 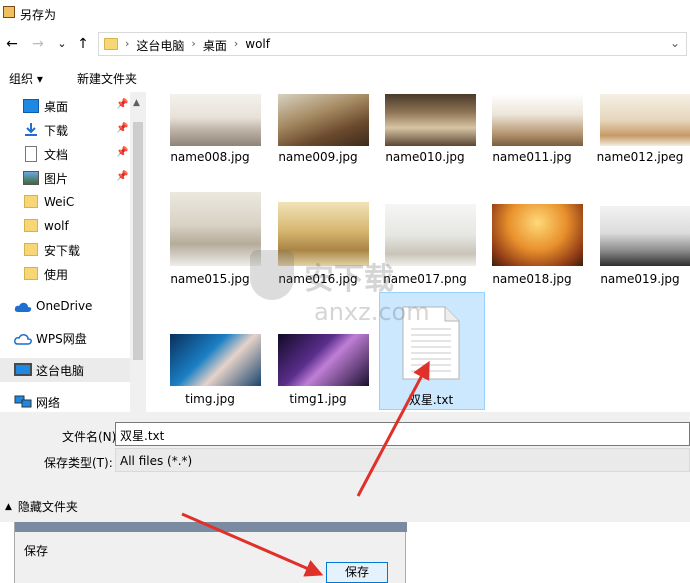 What do you see at coordinates (56, 226) in the screenshot?
I see `sidebar-item-label: wolf` at bounding box center [56, 226].